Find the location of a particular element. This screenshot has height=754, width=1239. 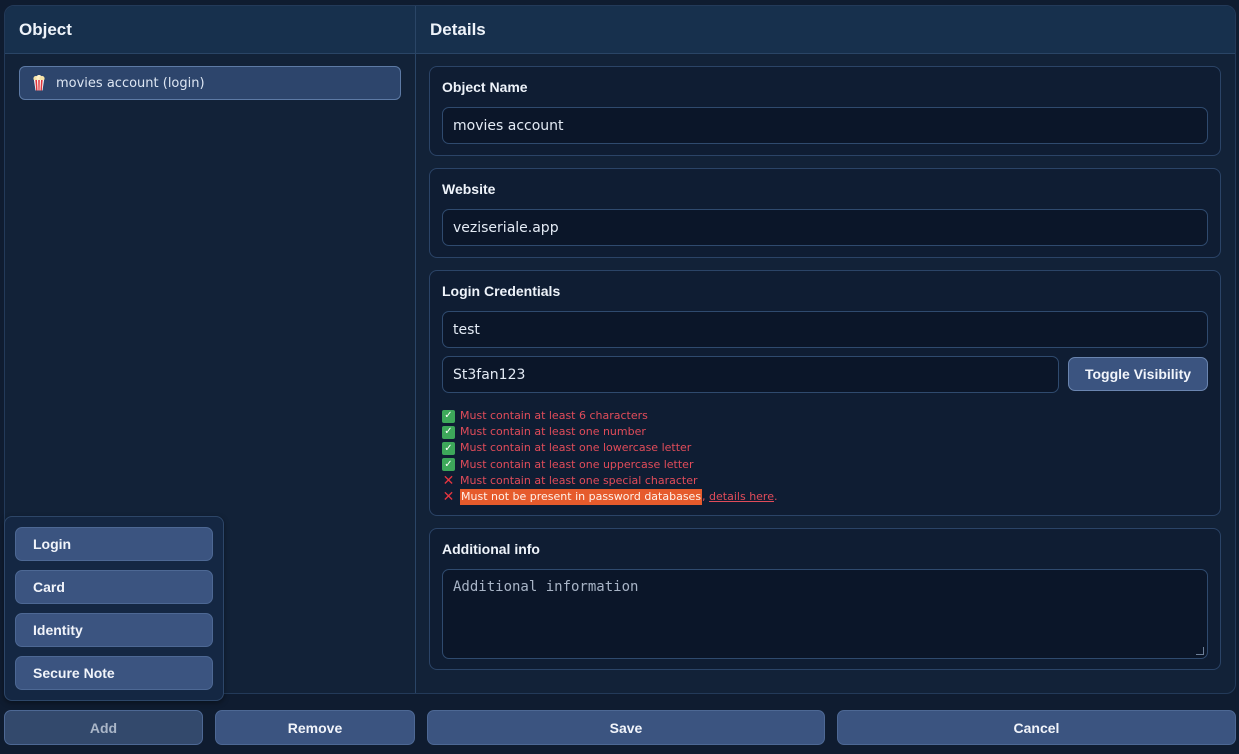

object-list-item: movies account (login) is located at coordinates (210, 83).